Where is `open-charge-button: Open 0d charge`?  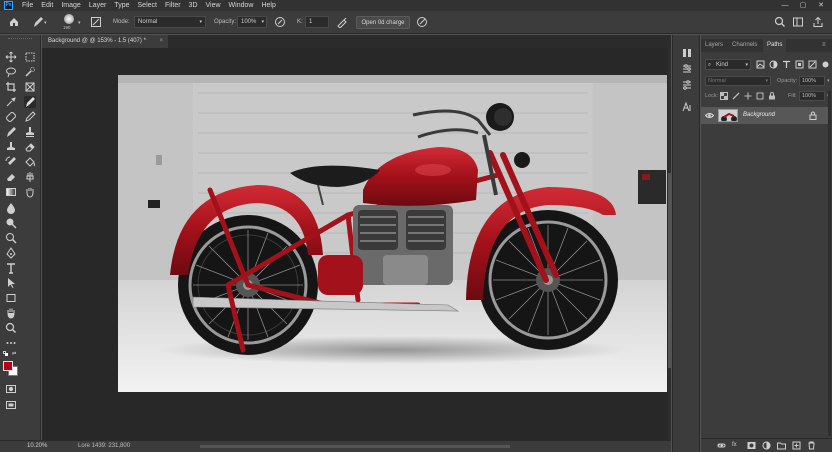
open-charge-button: Open 0d charge is located at coordinates (383, 22).